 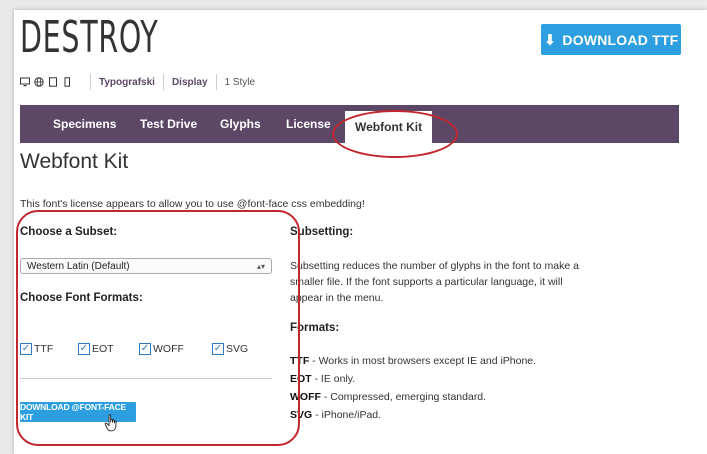 I want to click on format-desc-woff: WOFF - Compressed, emerging standard., so click(x=388, y=397).